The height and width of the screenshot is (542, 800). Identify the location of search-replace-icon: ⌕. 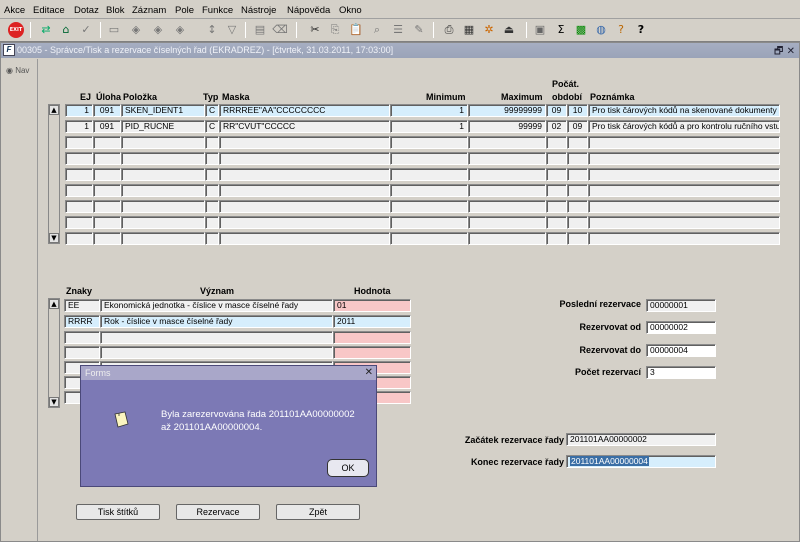
(377, 30).